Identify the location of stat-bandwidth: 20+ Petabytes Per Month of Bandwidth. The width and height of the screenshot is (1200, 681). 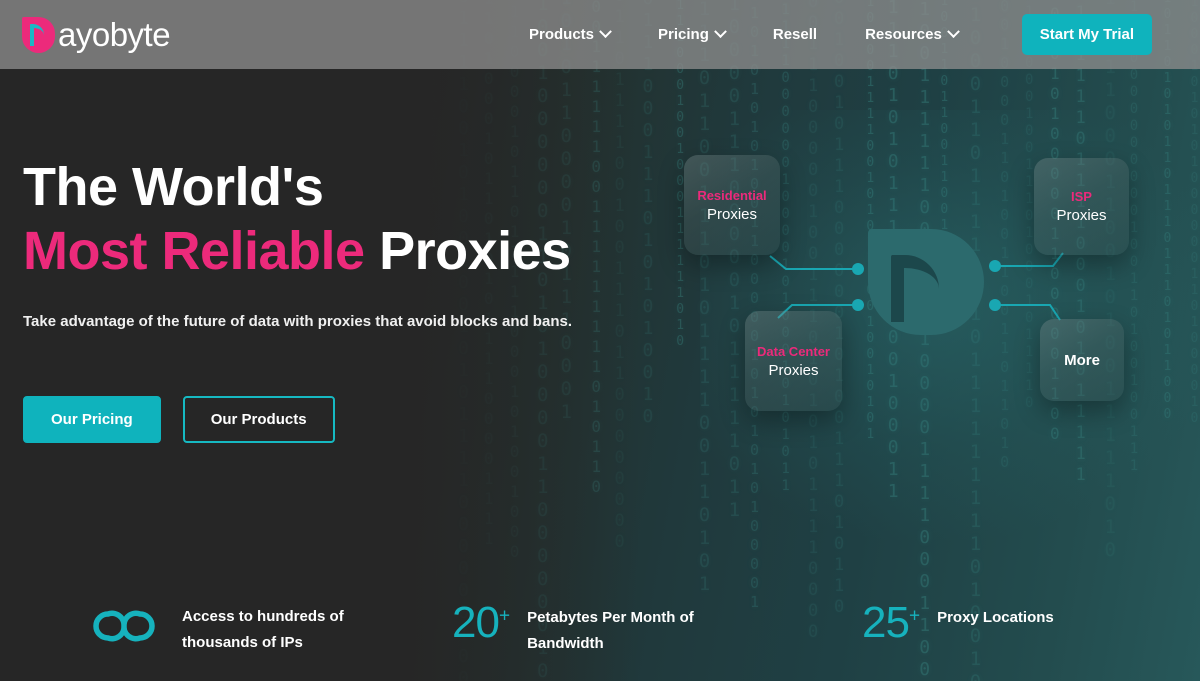
(584, 629).